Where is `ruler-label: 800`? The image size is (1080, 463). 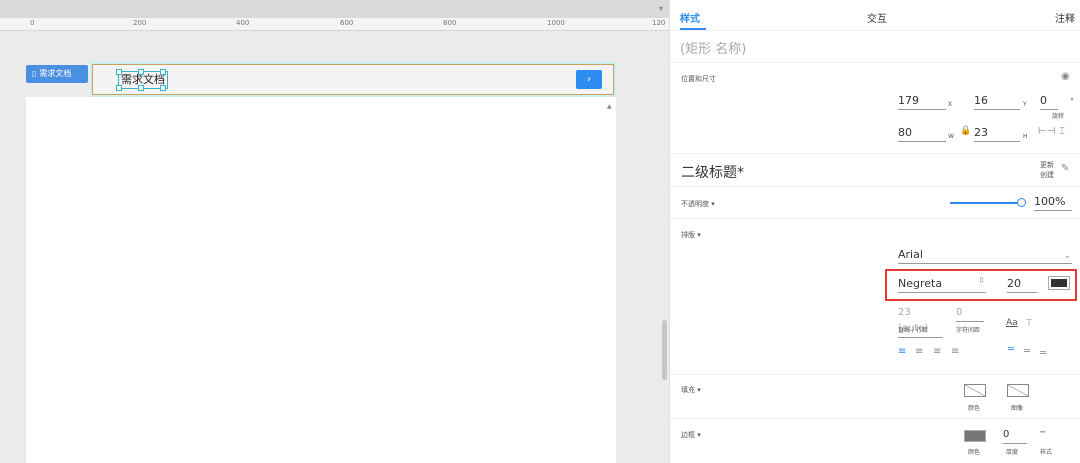 ruler-label: 800 is located at coordinates (450, 23).